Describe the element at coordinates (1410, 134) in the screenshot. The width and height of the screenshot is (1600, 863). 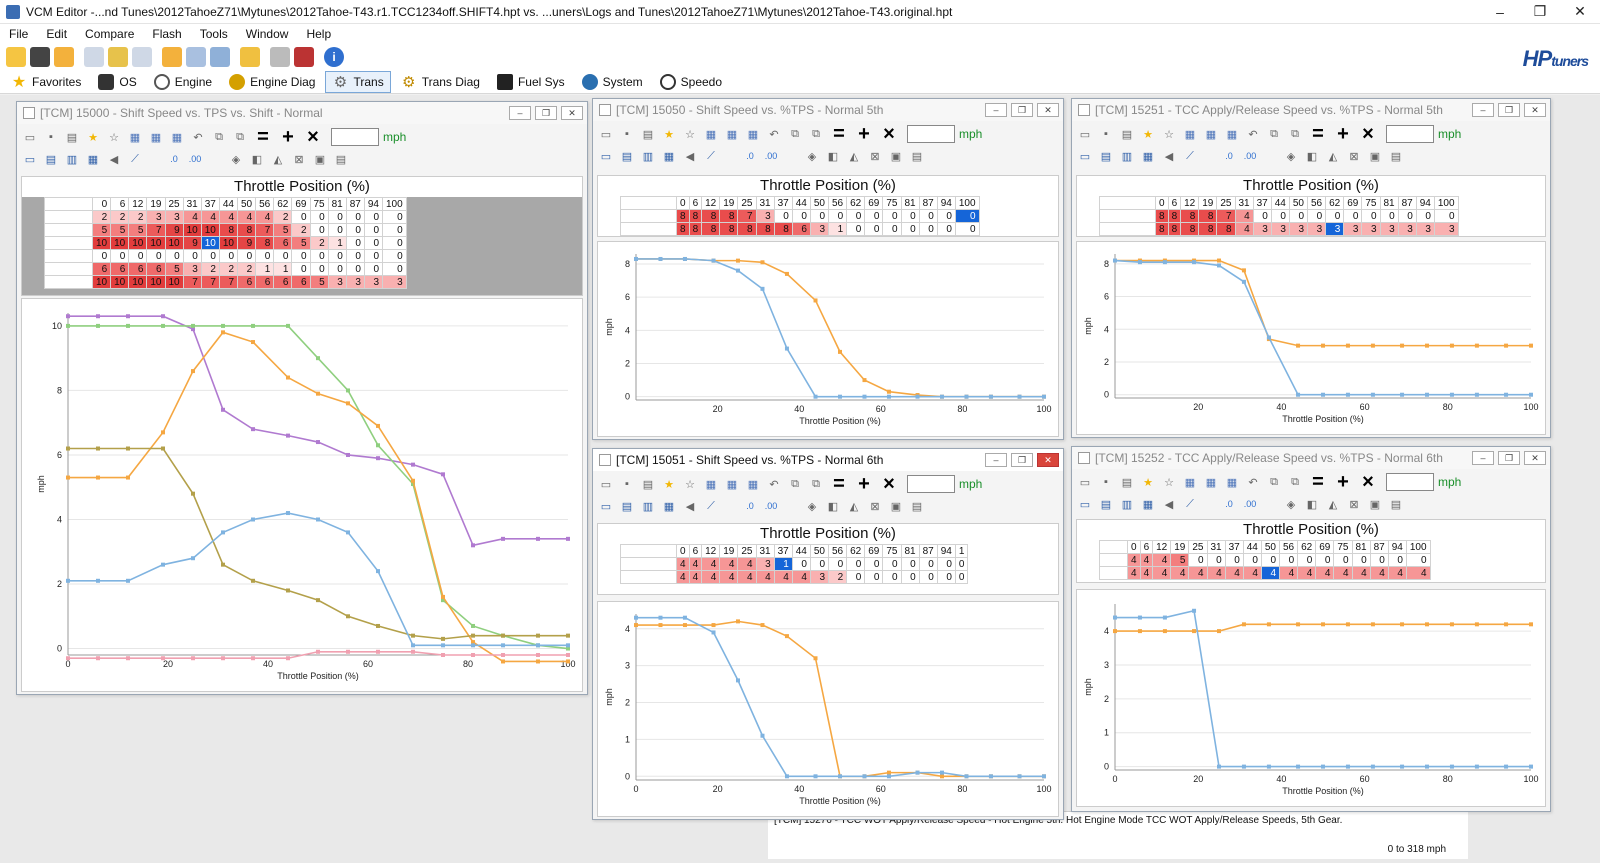
I see `value-input` at that location.